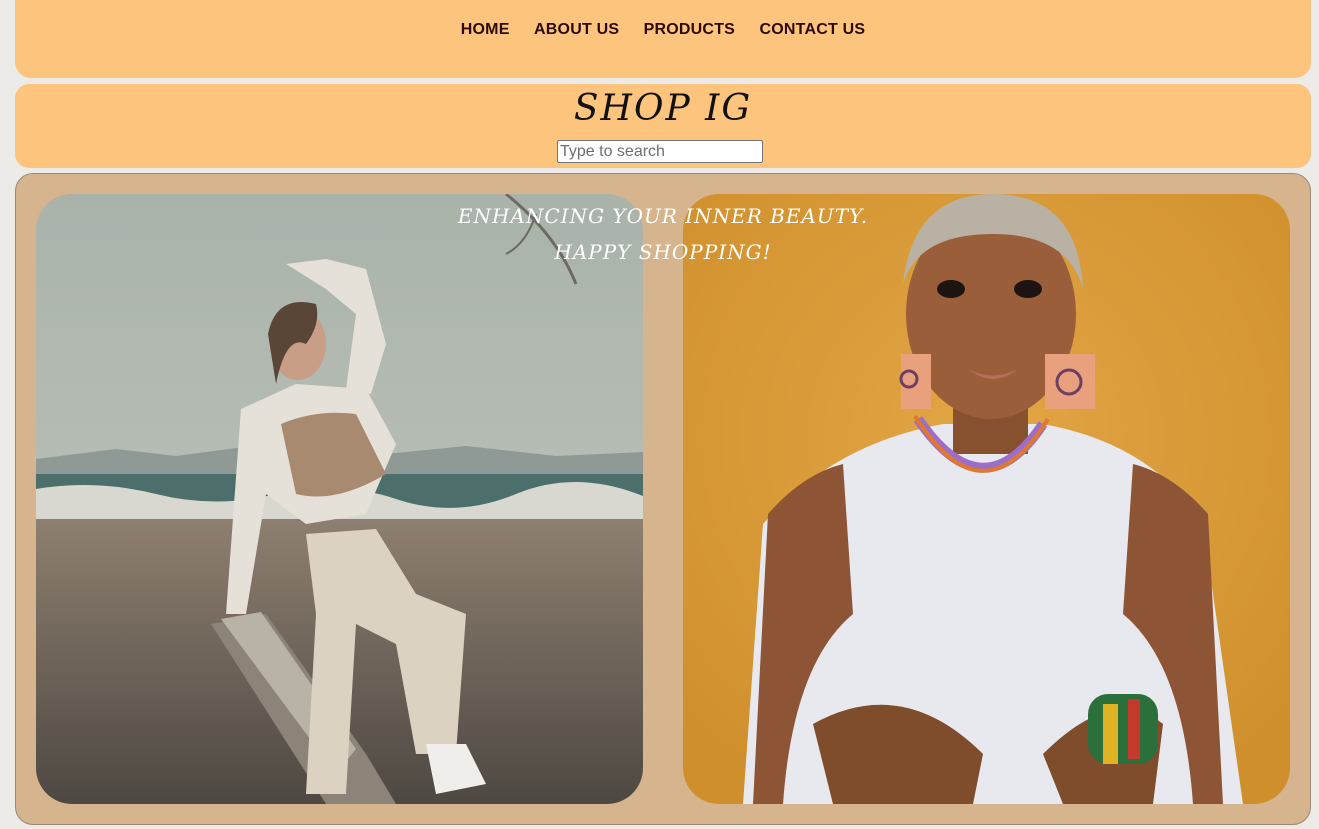  Describe the element at coordinates (576, 29) in the screenshot. I see `nav-about-us-link: ABOUT US` at that location.